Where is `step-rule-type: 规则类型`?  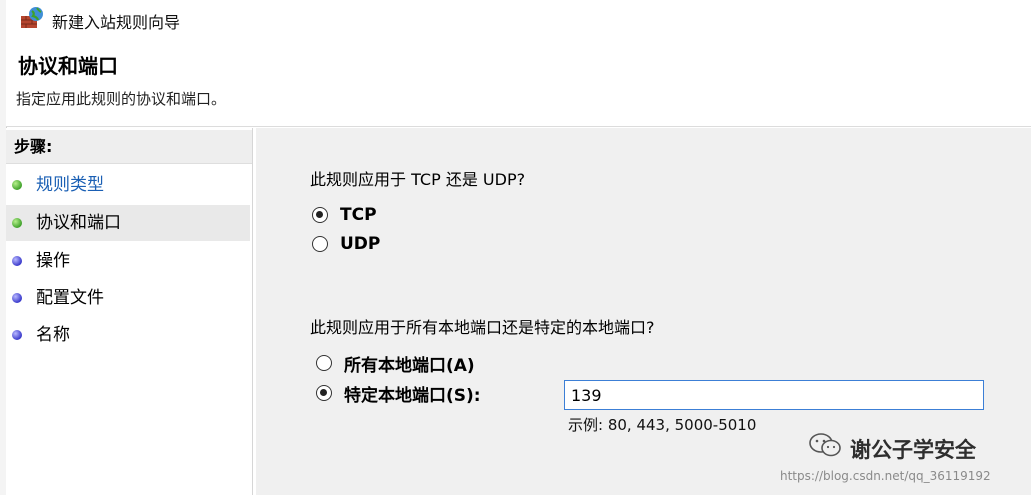
step-rule-type: 规则类型 is located at coordinates (128, 185).